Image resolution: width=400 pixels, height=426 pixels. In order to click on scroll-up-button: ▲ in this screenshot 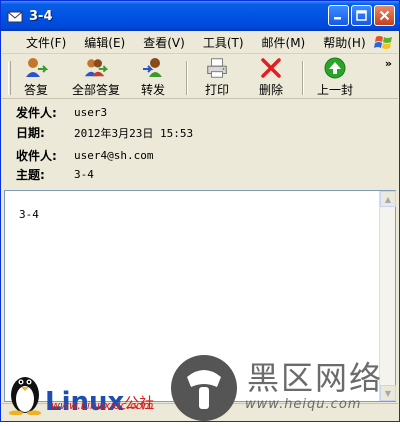, I will do `click(388, 199)`.